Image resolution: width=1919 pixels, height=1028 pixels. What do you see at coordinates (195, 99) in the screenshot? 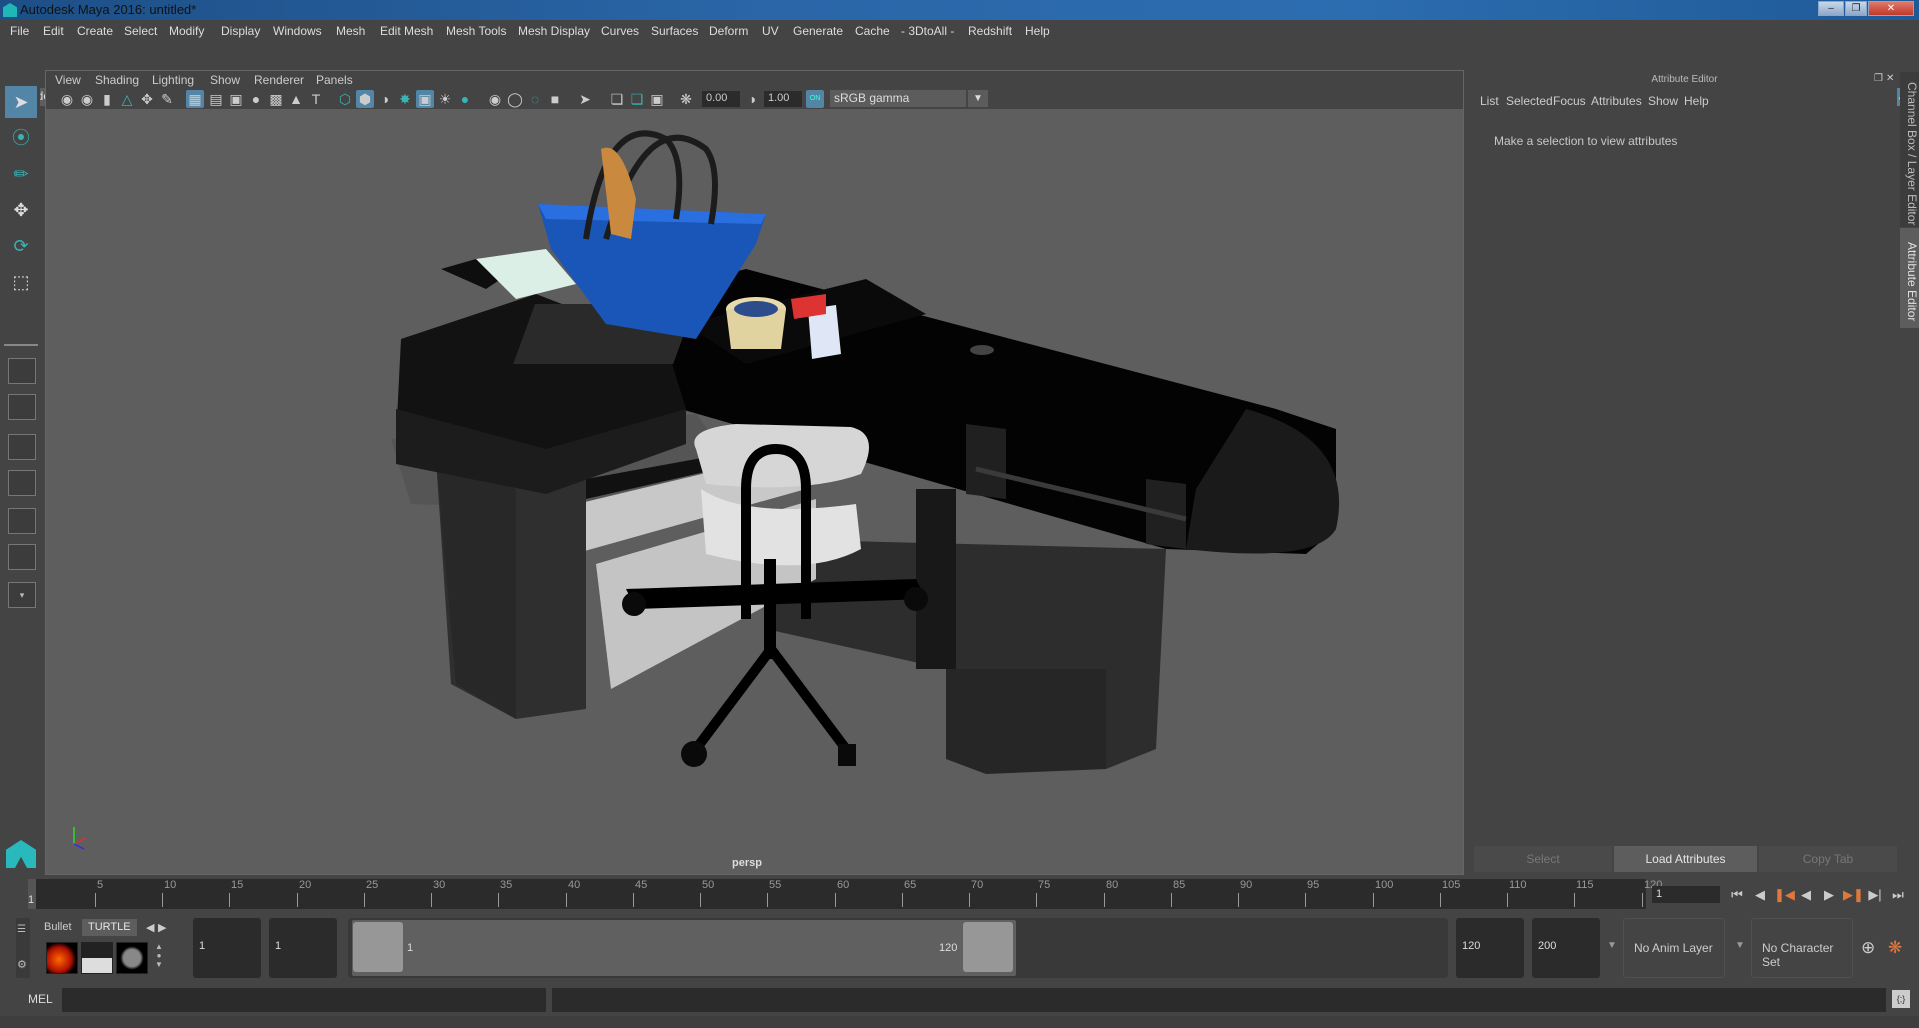
I see `grid-icon: ▦` at bounding box center [195, 99].